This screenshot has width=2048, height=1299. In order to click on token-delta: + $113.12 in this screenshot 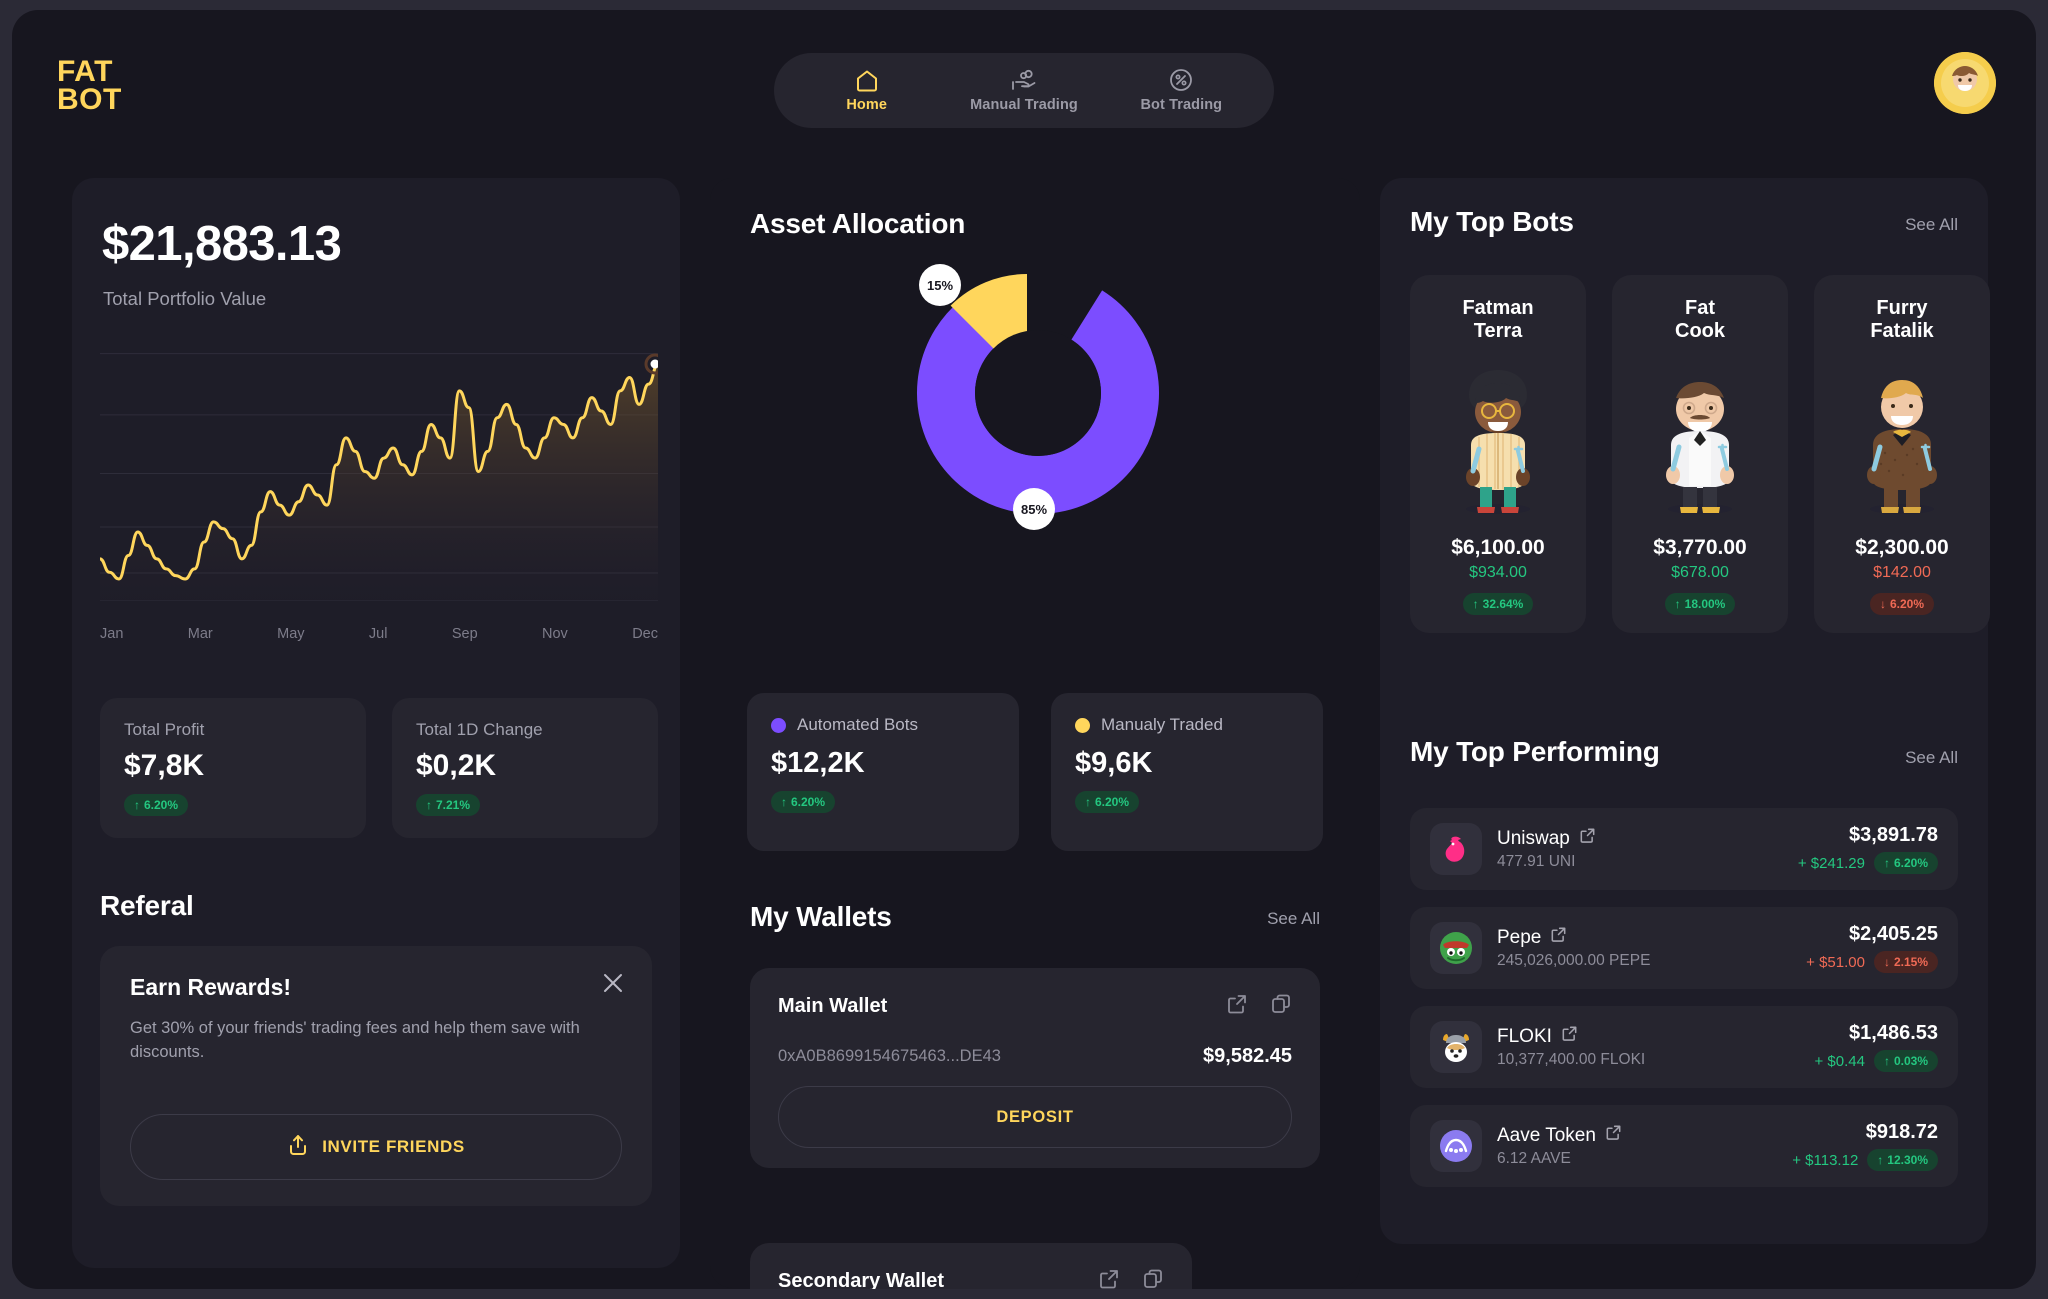, I will do `click(1825, 1160)`.